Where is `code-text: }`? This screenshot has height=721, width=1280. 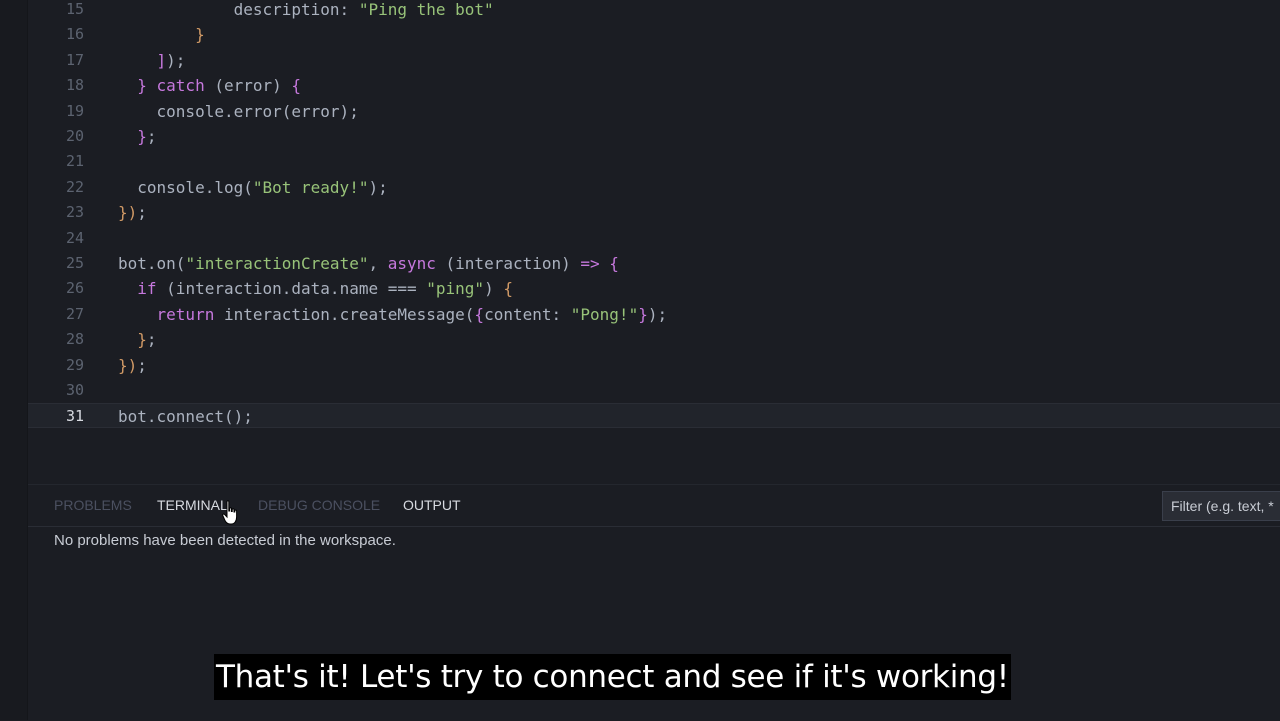 code-text: } is located at coordinates (161, 34).